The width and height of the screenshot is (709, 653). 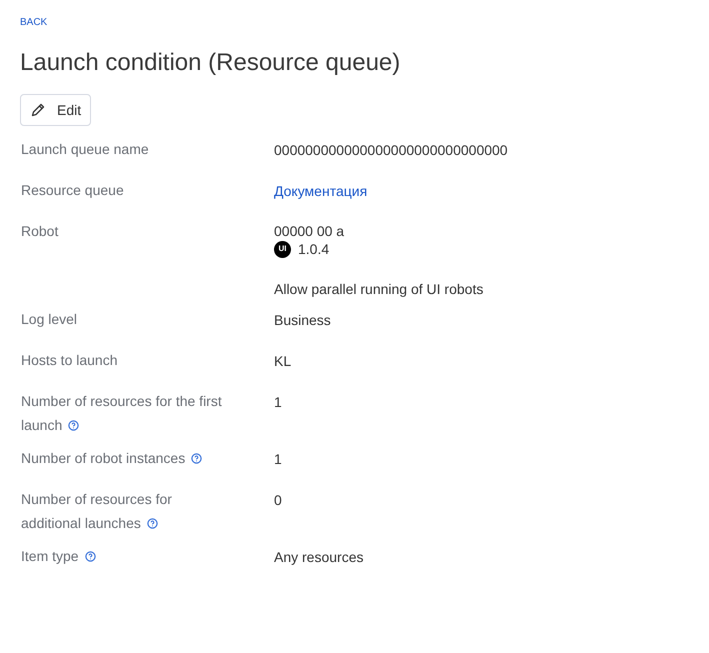 What do you see at coordinates (302, 320) in the screenshot?
I see `field-value: Business` at bounding box center [302, 320].